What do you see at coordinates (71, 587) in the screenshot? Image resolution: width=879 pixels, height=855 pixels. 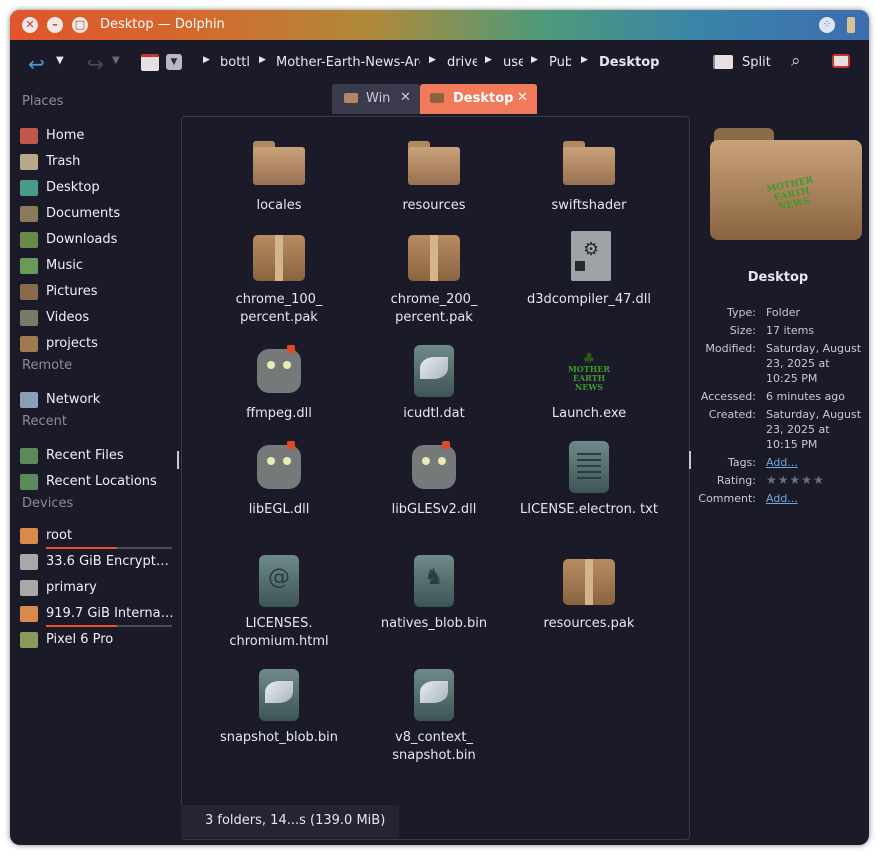 I see `sidebar-item-label: primary` at bounding box center [71, 587].